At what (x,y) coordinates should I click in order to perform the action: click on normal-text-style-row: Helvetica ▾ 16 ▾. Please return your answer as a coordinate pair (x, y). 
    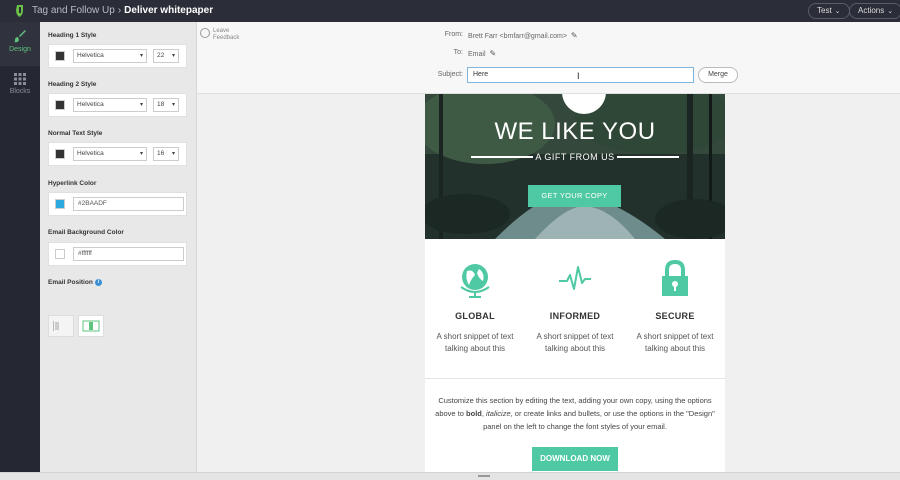
    Looking at the image, I should click on (117, 154).